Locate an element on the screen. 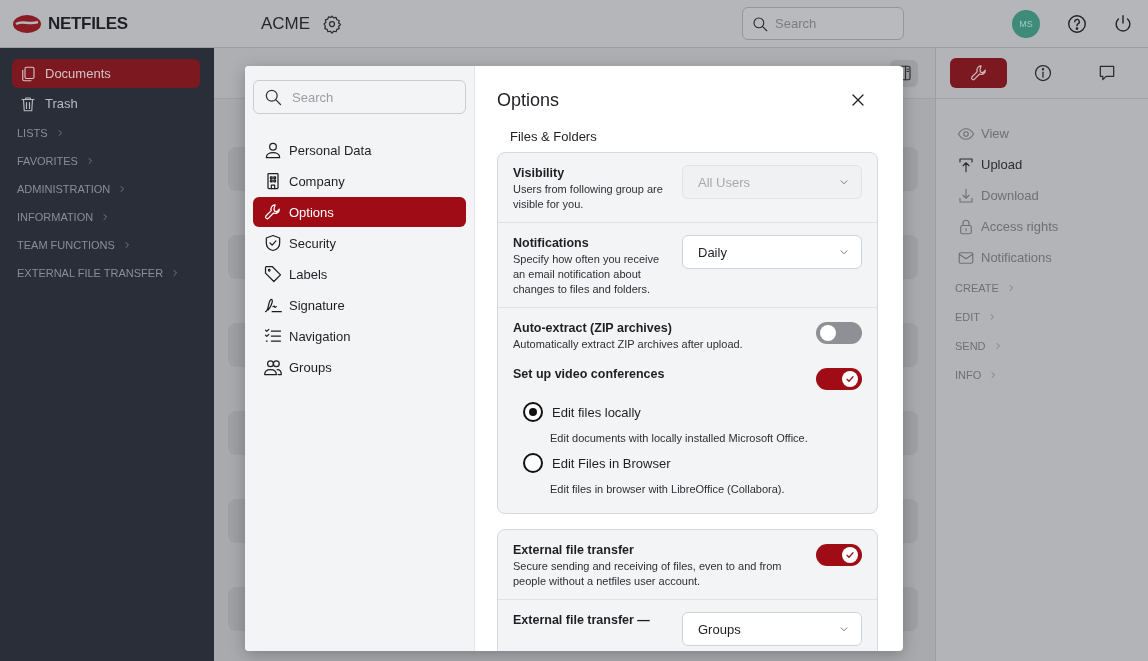 This screenshot has width=1148, height=661. dropdown: Daily is located at coordinates (772, 252).